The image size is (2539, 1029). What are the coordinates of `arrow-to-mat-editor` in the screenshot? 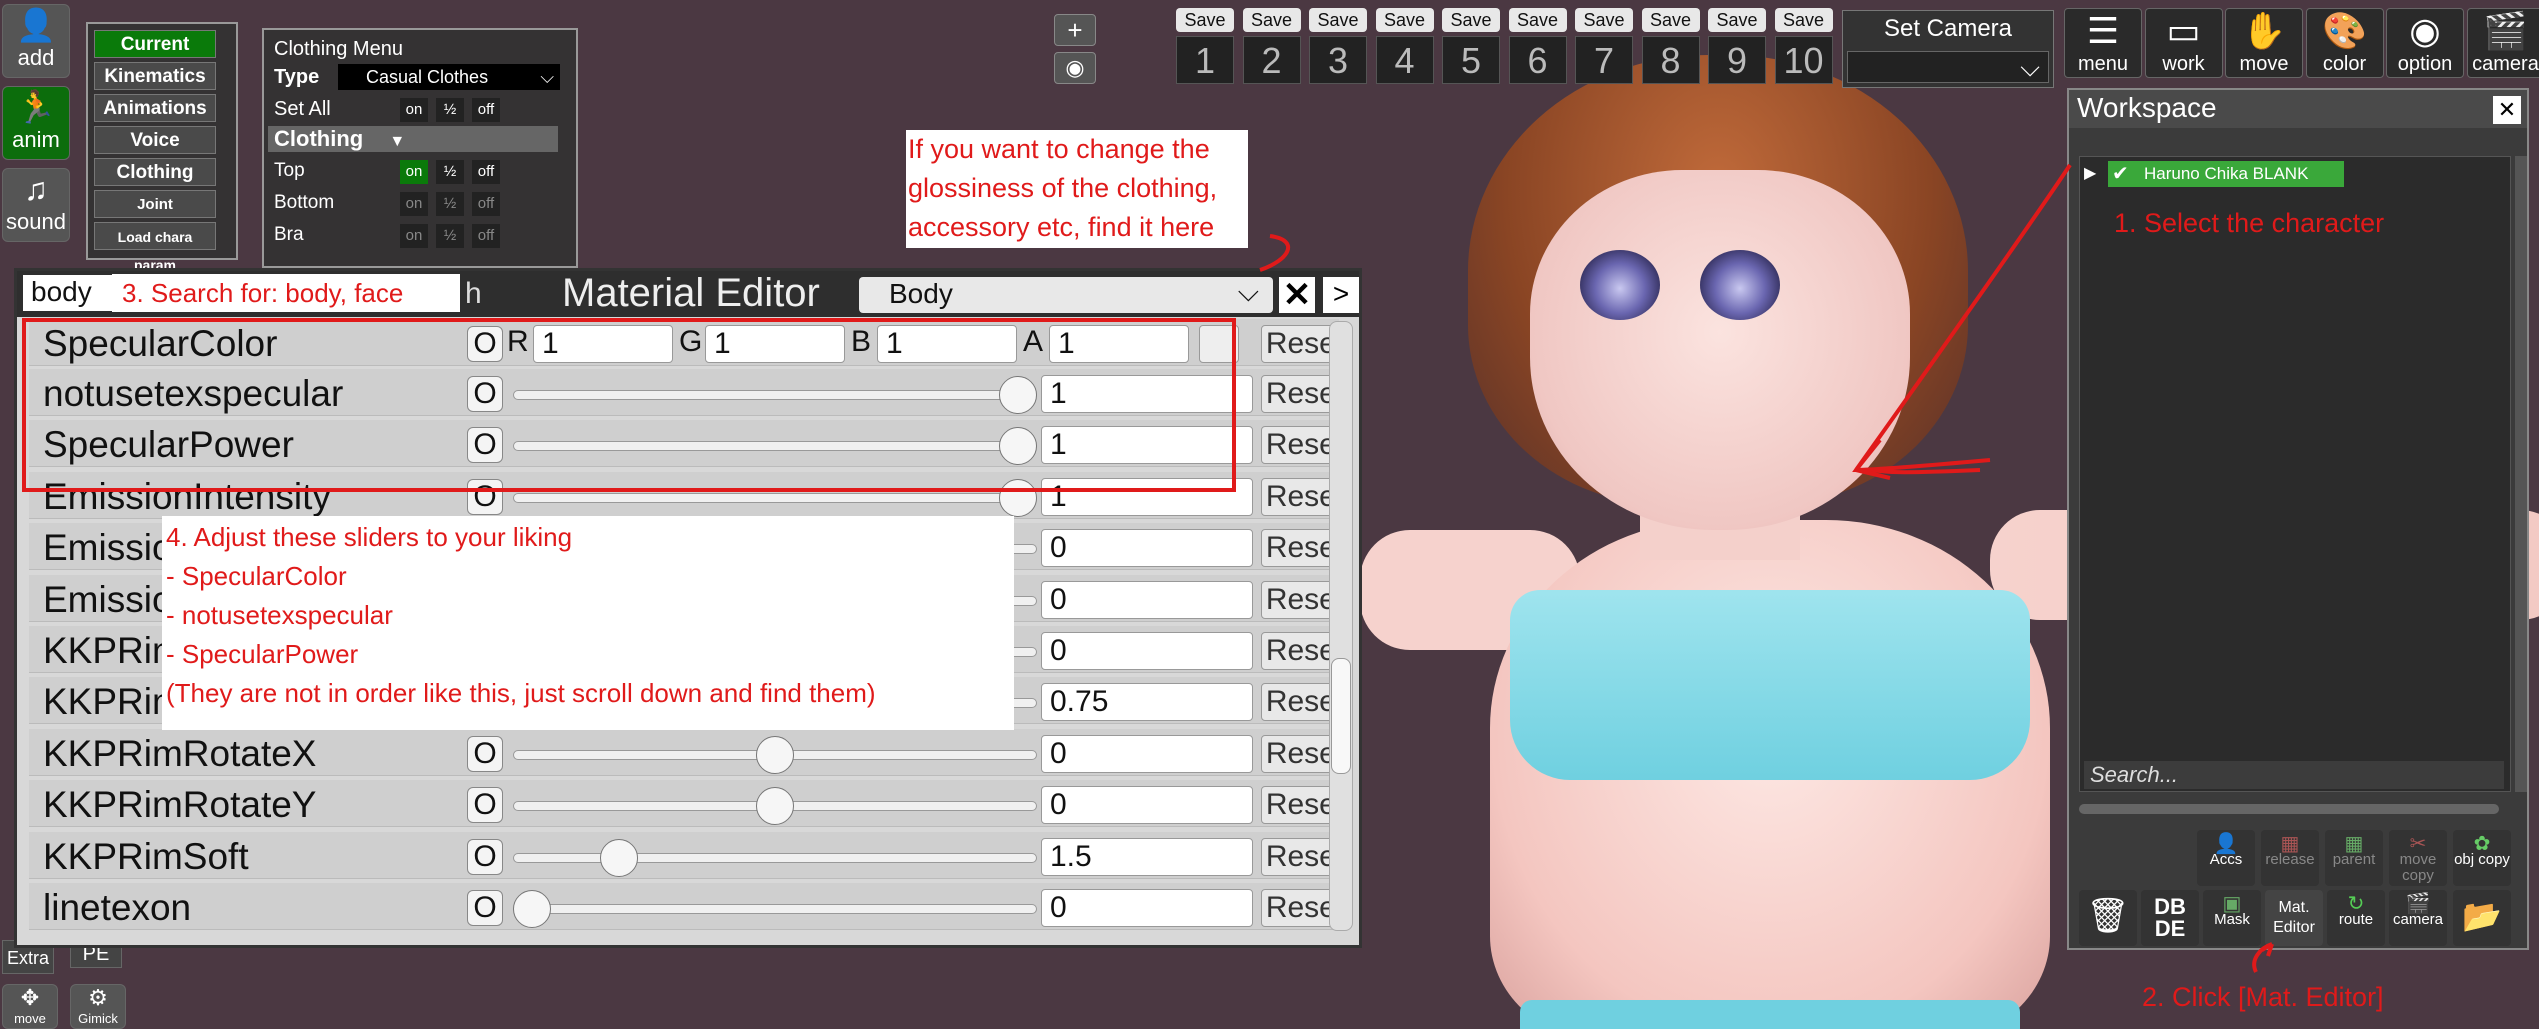 It's located at (2263, 957).